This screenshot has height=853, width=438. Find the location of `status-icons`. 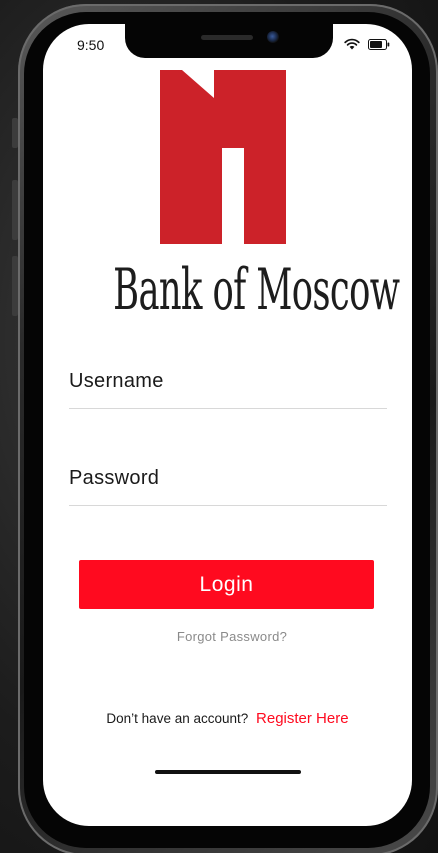

status-icons is located at coordinates (367, 44).